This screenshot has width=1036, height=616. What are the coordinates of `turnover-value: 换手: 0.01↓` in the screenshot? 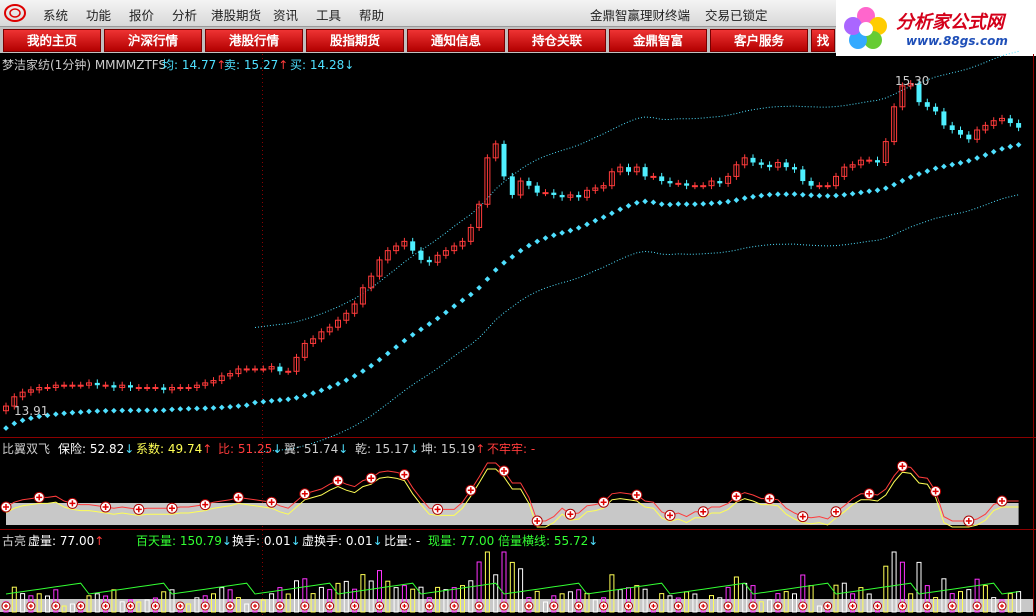 It's located at (266, 541).